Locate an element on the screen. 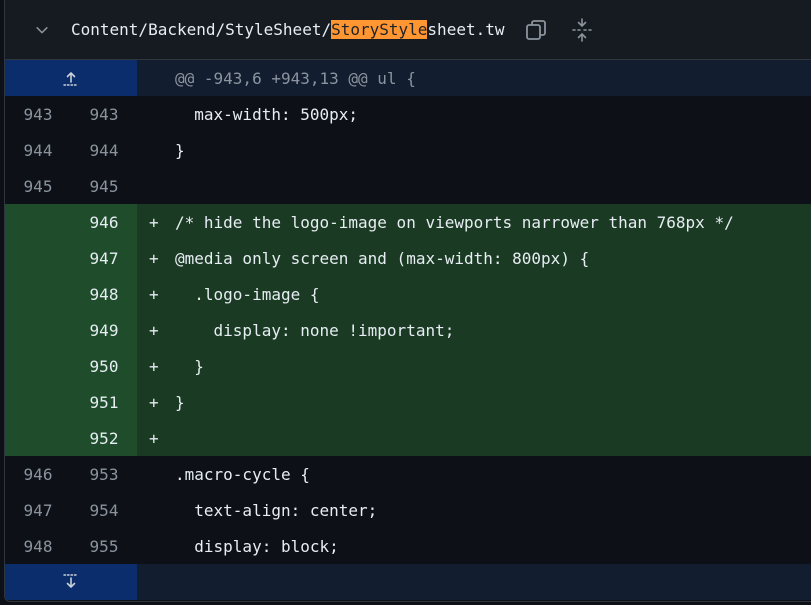 This screenshot has width=811, height=605. new-line-number: 947 is located at coordinates (104, 258).